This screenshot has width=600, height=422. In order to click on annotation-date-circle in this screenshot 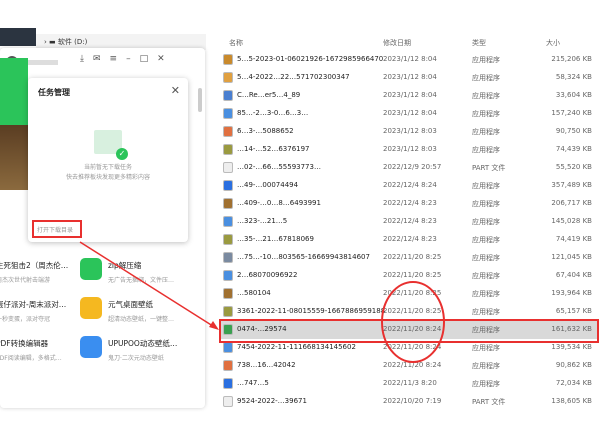, I will do `click(413, 322)`.